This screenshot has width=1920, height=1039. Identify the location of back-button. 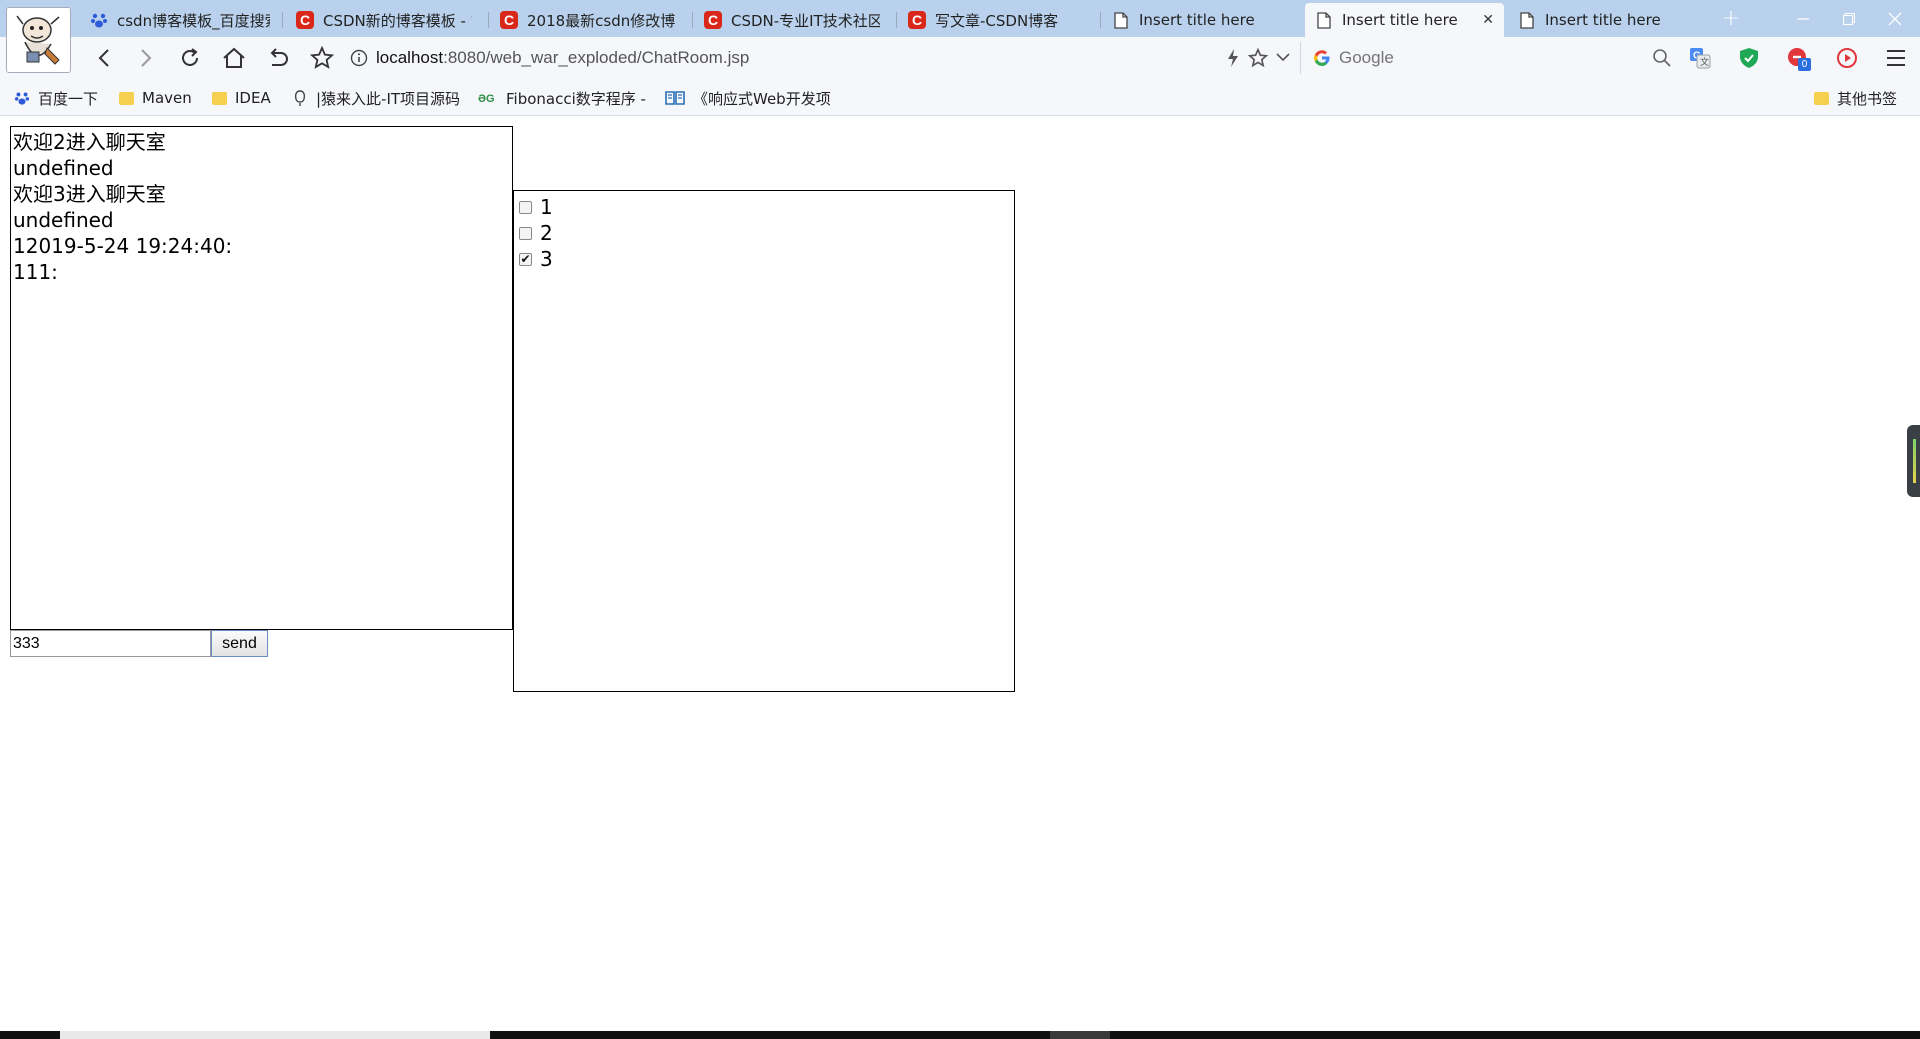
(104, 58).